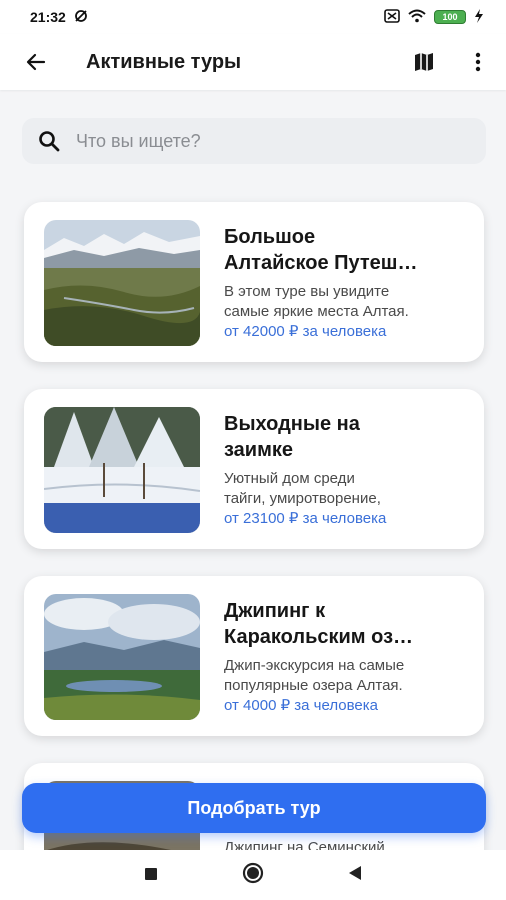  Describe the element at coordinates (253, 17) in the screenshot. I see `status-bar: 21:32 100` at that location.